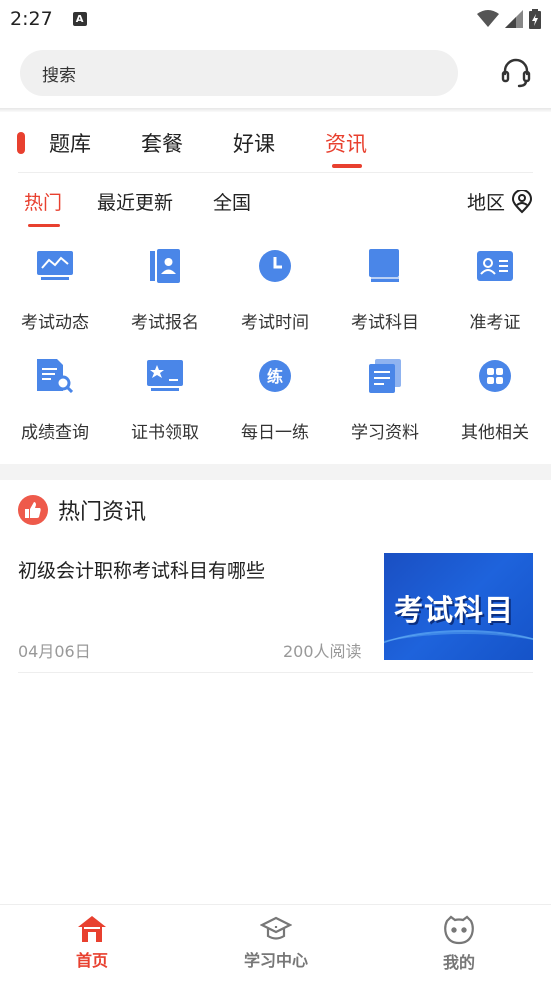  Describe the element at coordinates (55, 289) in the screenshot. I see `grid-item-exam-news: 考试动态` at that location.